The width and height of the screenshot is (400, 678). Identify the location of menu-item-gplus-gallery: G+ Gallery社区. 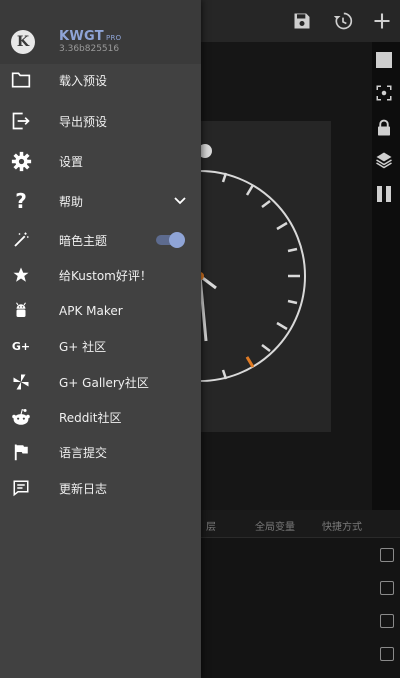
(100, 382).